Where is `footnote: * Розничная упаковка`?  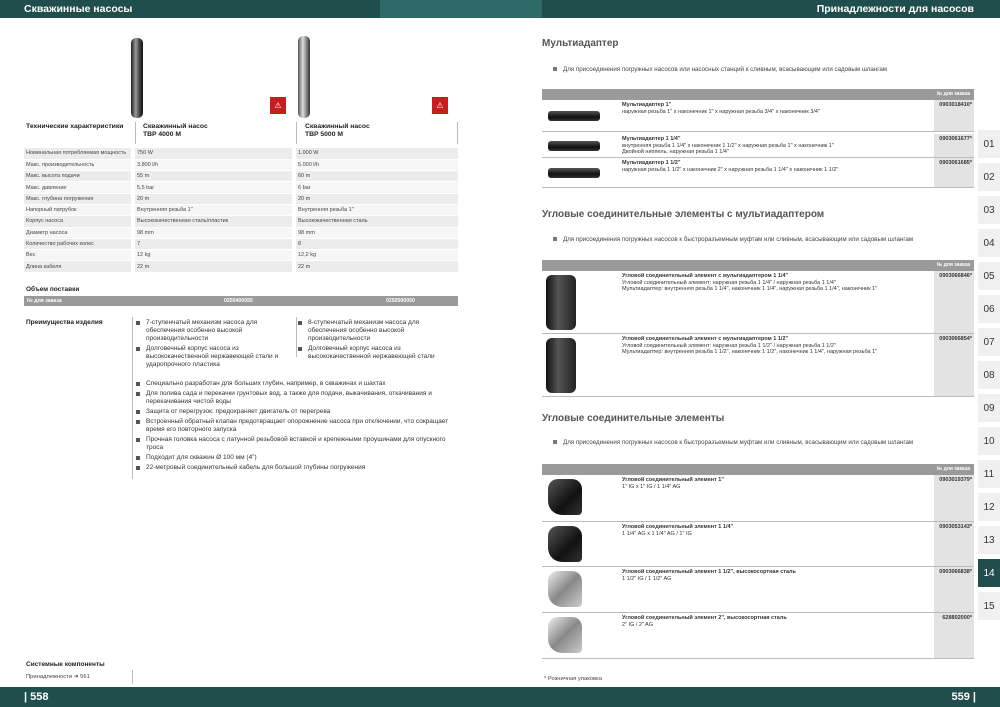
footnote: * Розничная упаковка is located at coordinates (573, 679).